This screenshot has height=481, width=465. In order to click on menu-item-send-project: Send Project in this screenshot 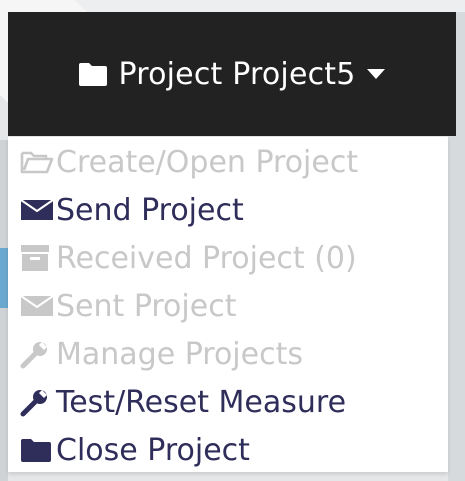, I will do `click(132, 210)`.